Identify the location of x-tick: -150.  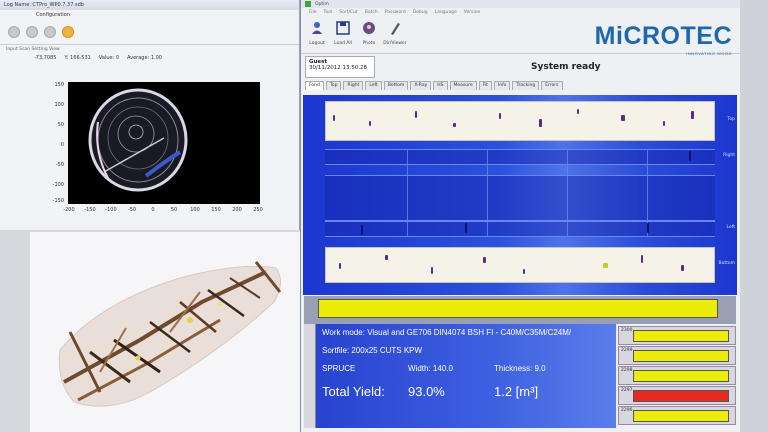
(90, 210).